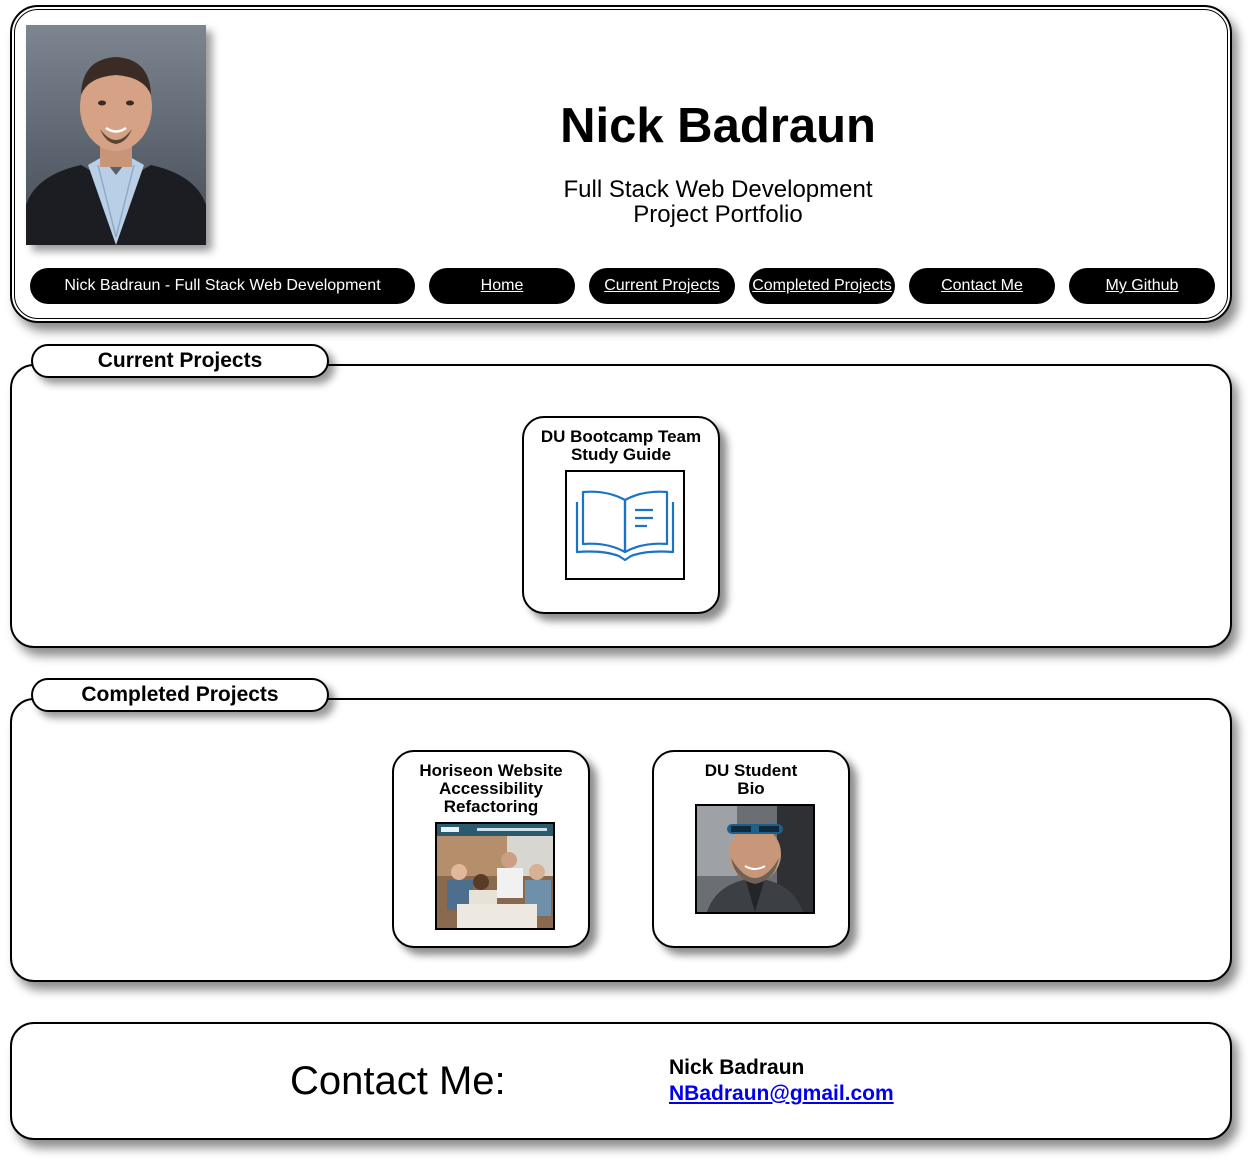 This screenshot has height=1168, width=1259. What do you see at coordinates (1142, 286) in the screenshot?
I see `nav-link-my-github: My Github` at bounding box center [1142, 286].